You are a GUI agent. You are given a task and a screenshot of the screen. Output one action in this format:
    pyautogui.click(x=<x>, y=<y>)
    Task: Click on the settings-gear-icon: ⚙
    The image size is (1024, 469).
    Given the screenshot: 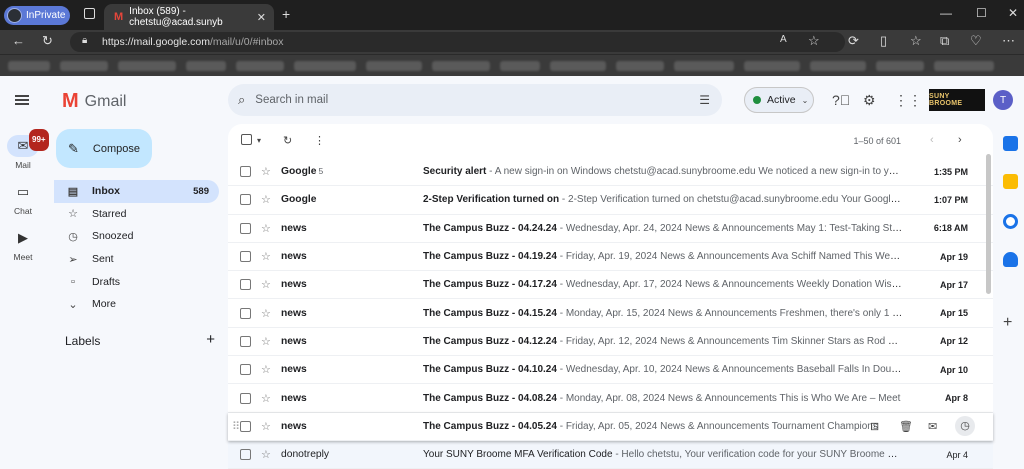 What is the action you would take?
    pyautogui.click(x=869, y=100)
    